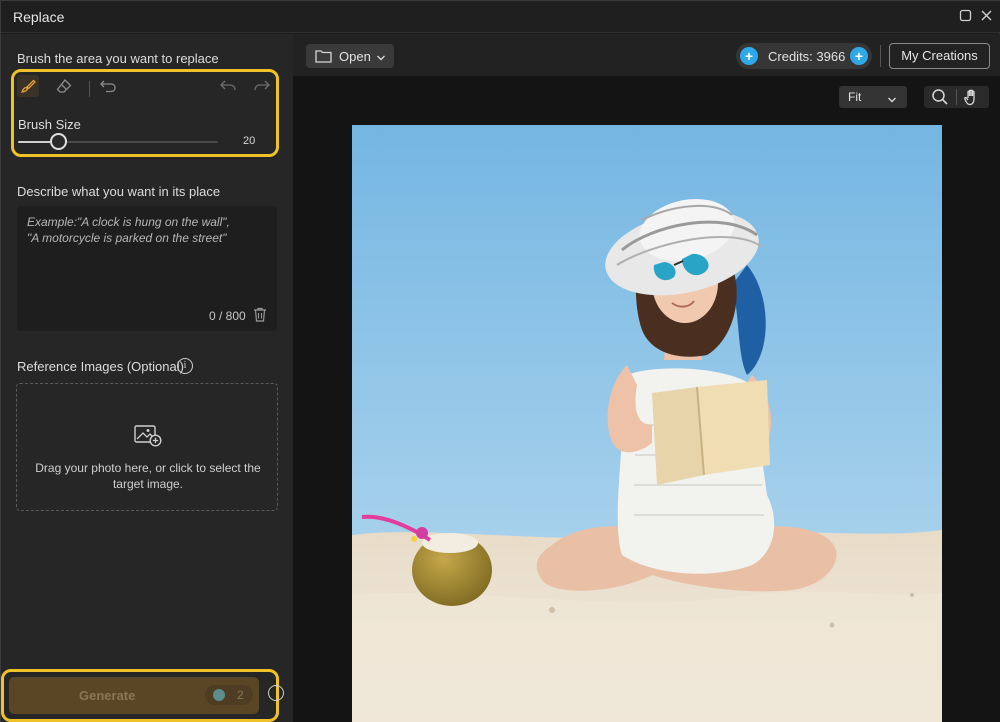  What do you see at coordinates (64, 86) in the screenshot?
I see `eraser-icon` at bounding box center [64, 86].